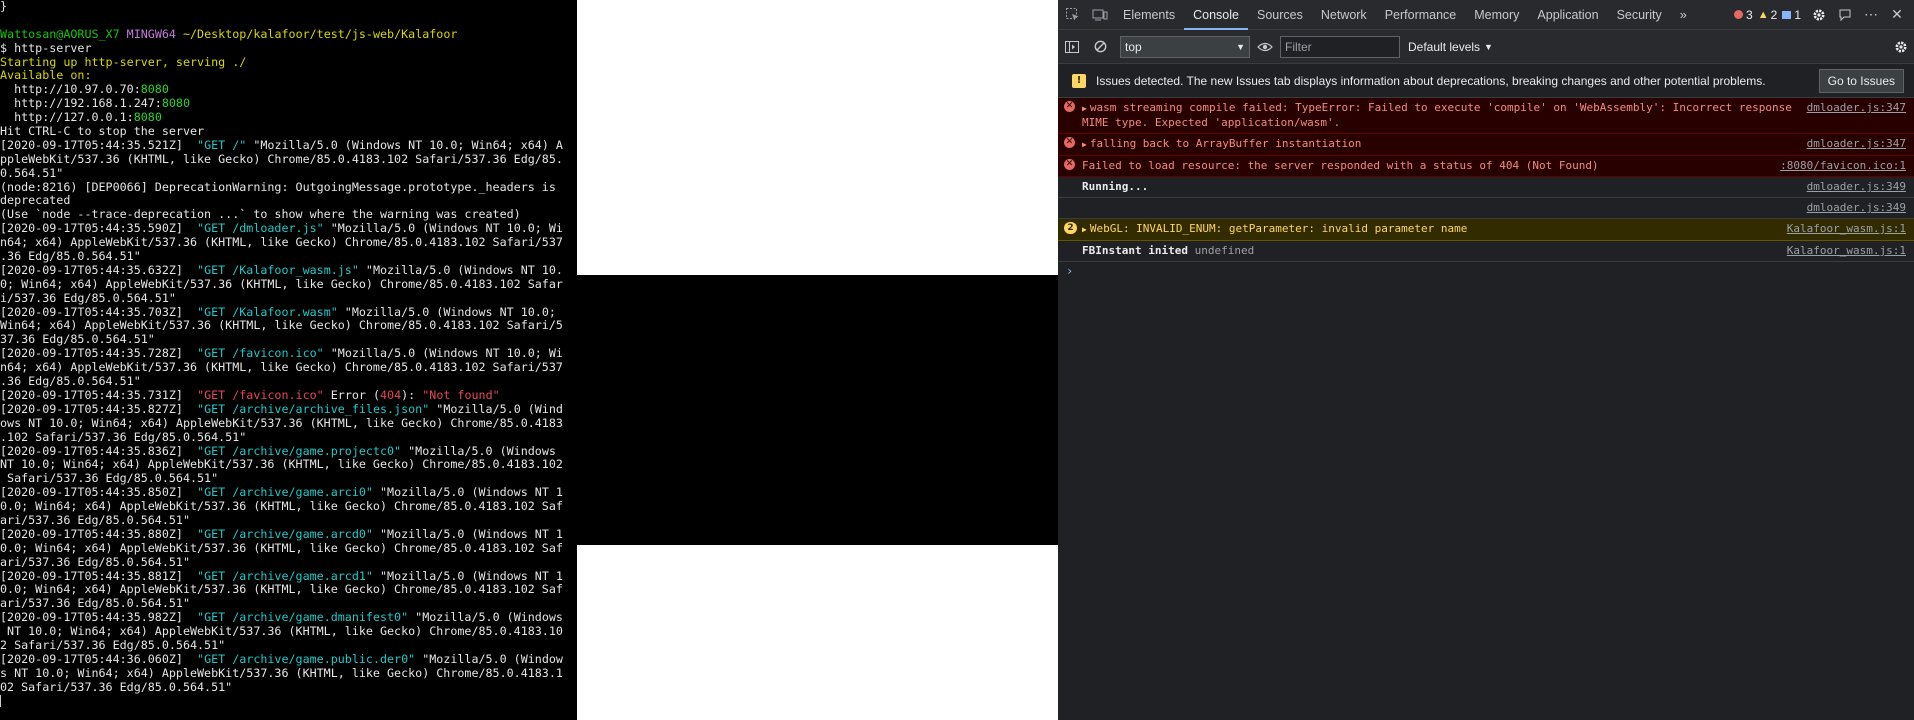  Describe the element at coordinates (151, 34) in the screenshot. I see `terminal-text: MINGW64` at that location.